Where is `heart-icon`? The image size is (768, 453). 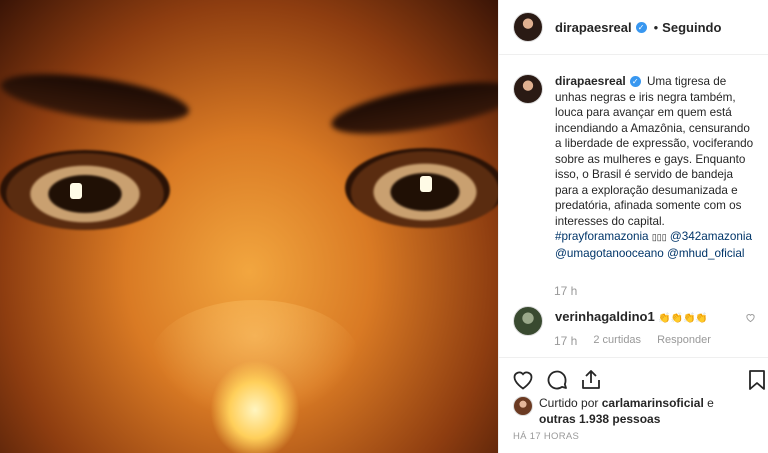
heart-icon is located at coordinates (523, 380).